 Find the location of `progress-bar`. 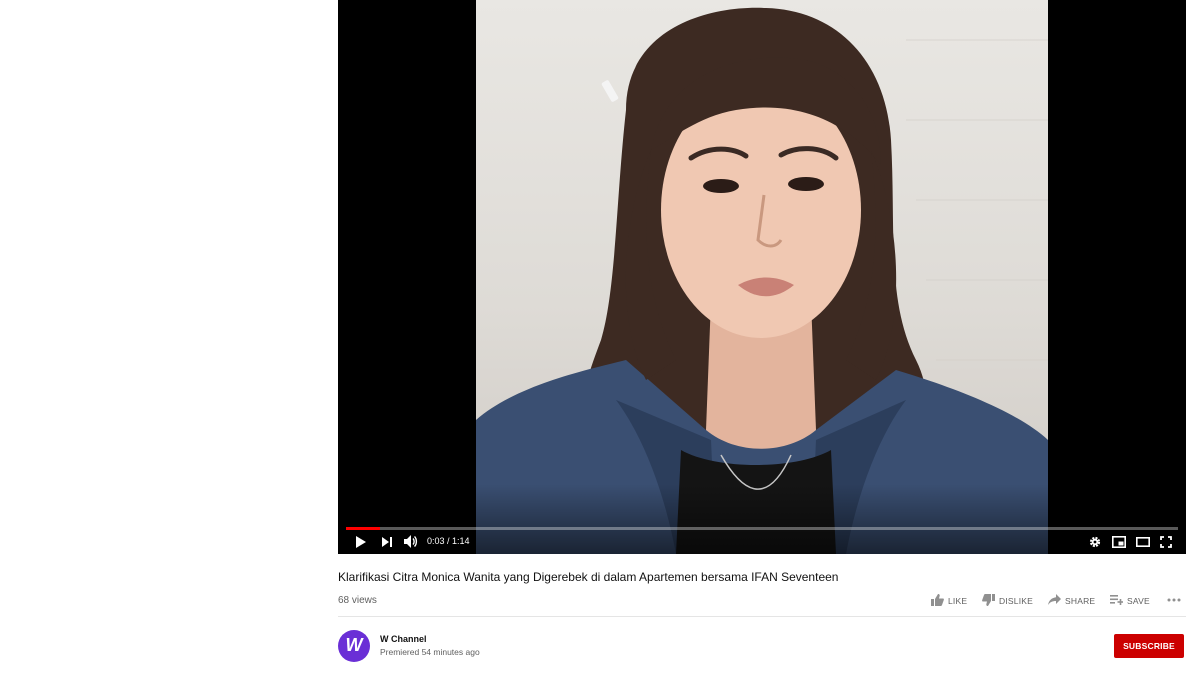

progress-bar is located at coordinates (762, 528).